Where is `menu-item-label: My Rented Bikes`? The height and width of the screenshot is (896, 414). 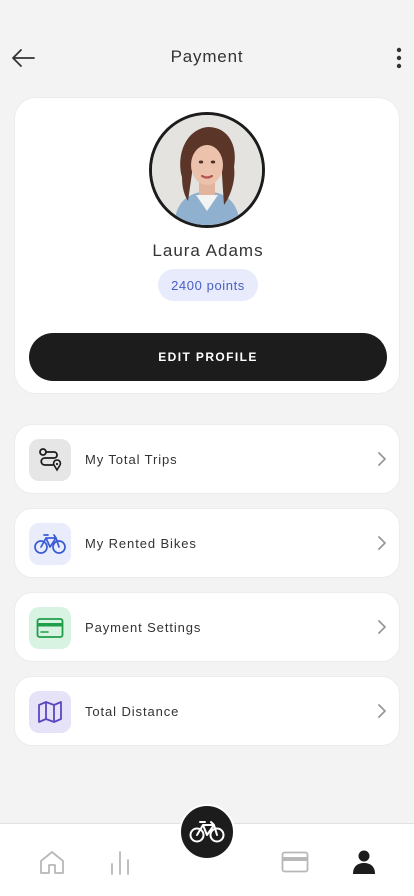
menu-item-label: My Rented Bikes is located at coordinates (141, 543).